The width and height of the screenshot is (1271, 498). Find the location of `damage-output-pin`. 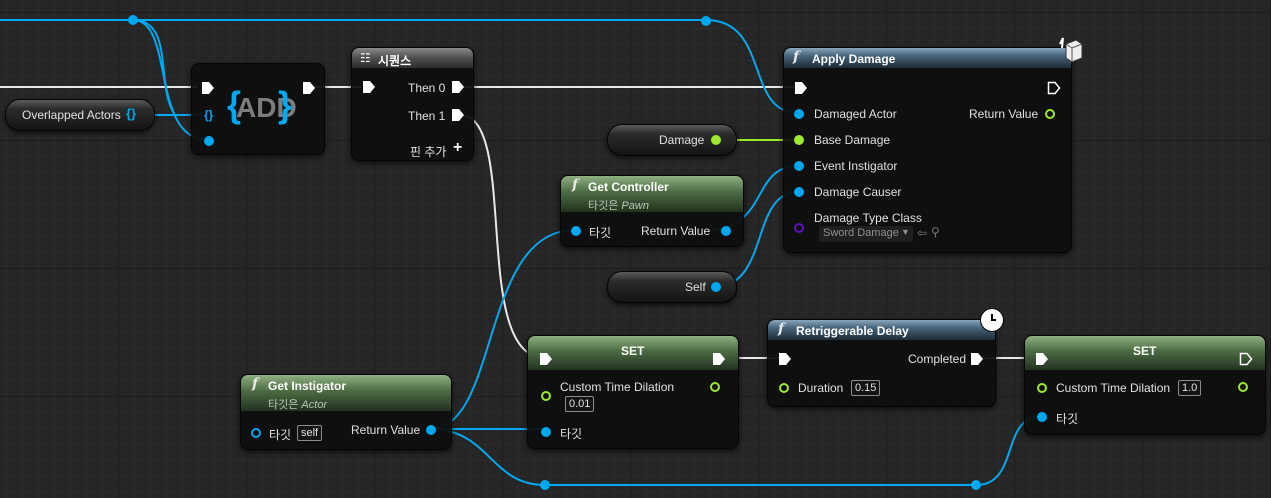

damage-output-pin is located at coordinates (716, 140).